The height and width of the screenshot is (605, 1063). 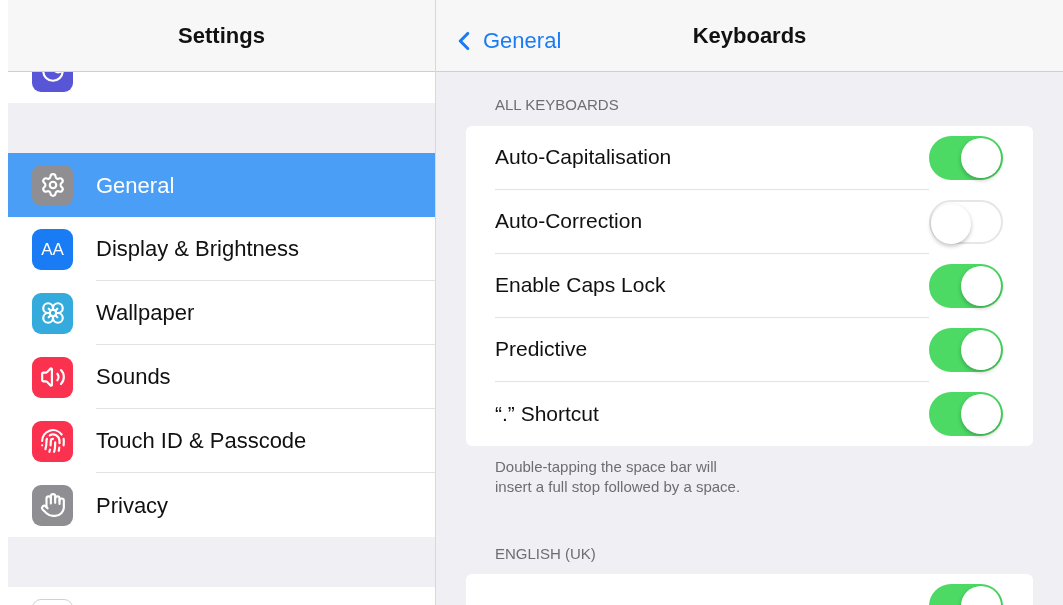 I want to click on letters-icon: AA, so click(x=52, y=249).